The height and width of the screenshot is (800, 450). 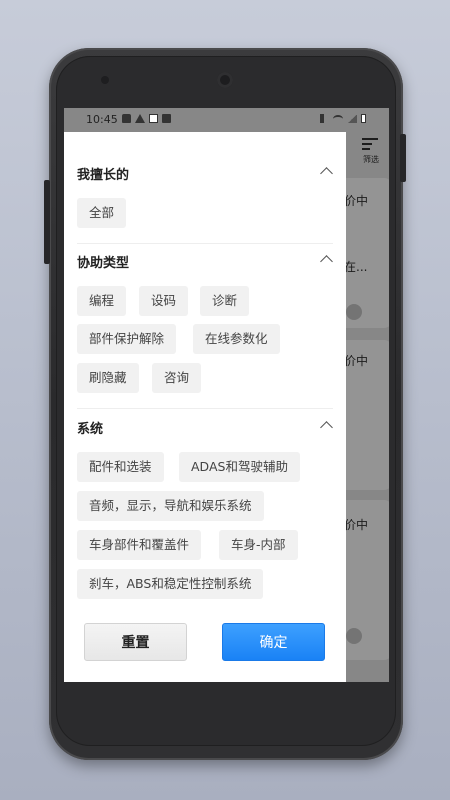 I want to click on battery-icon, so click(x=363, y=118).